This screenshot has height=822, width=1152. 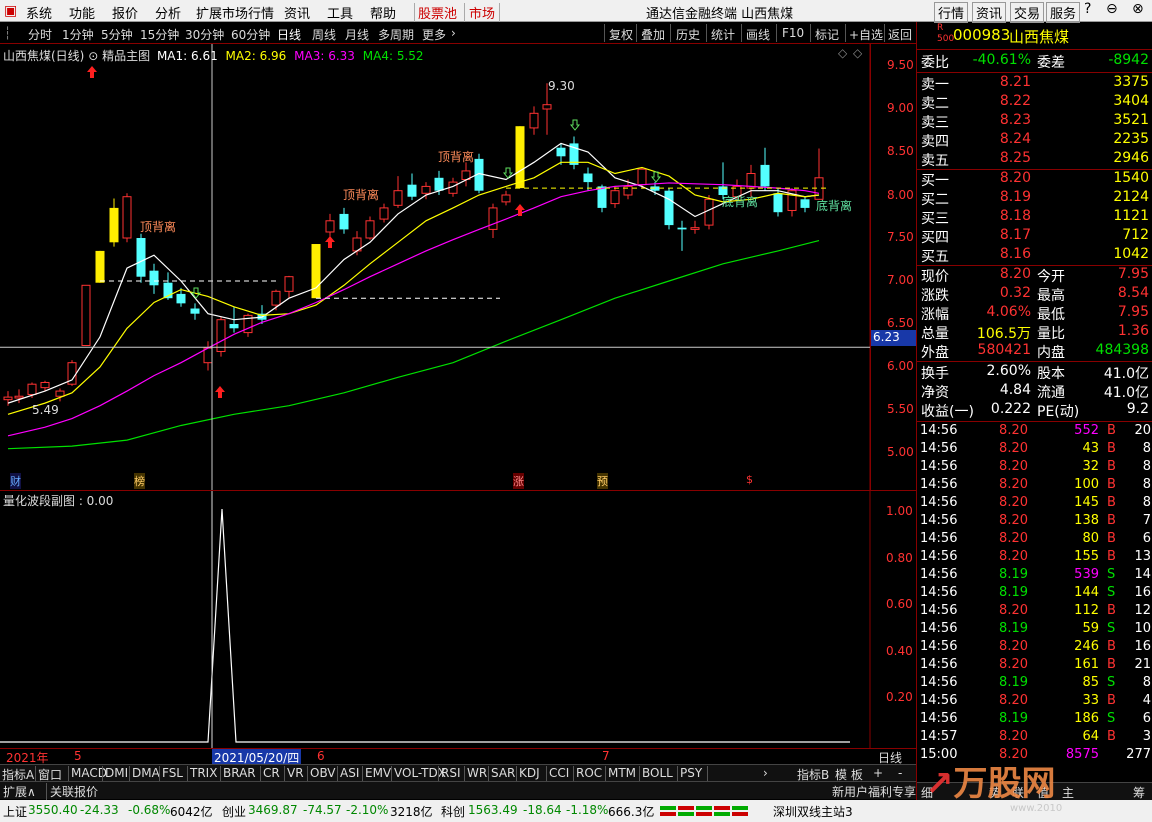 I want to click on tick-time: 14:56, so click(x=939, y=574).